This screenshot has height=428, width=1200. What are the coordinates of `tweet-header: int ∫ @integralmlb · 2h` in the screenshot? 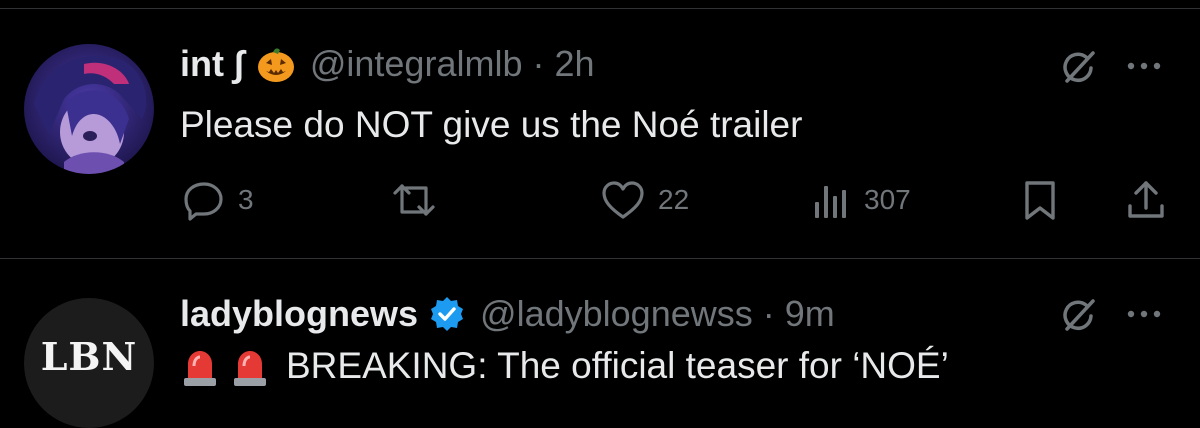 It's located at (387, 64).